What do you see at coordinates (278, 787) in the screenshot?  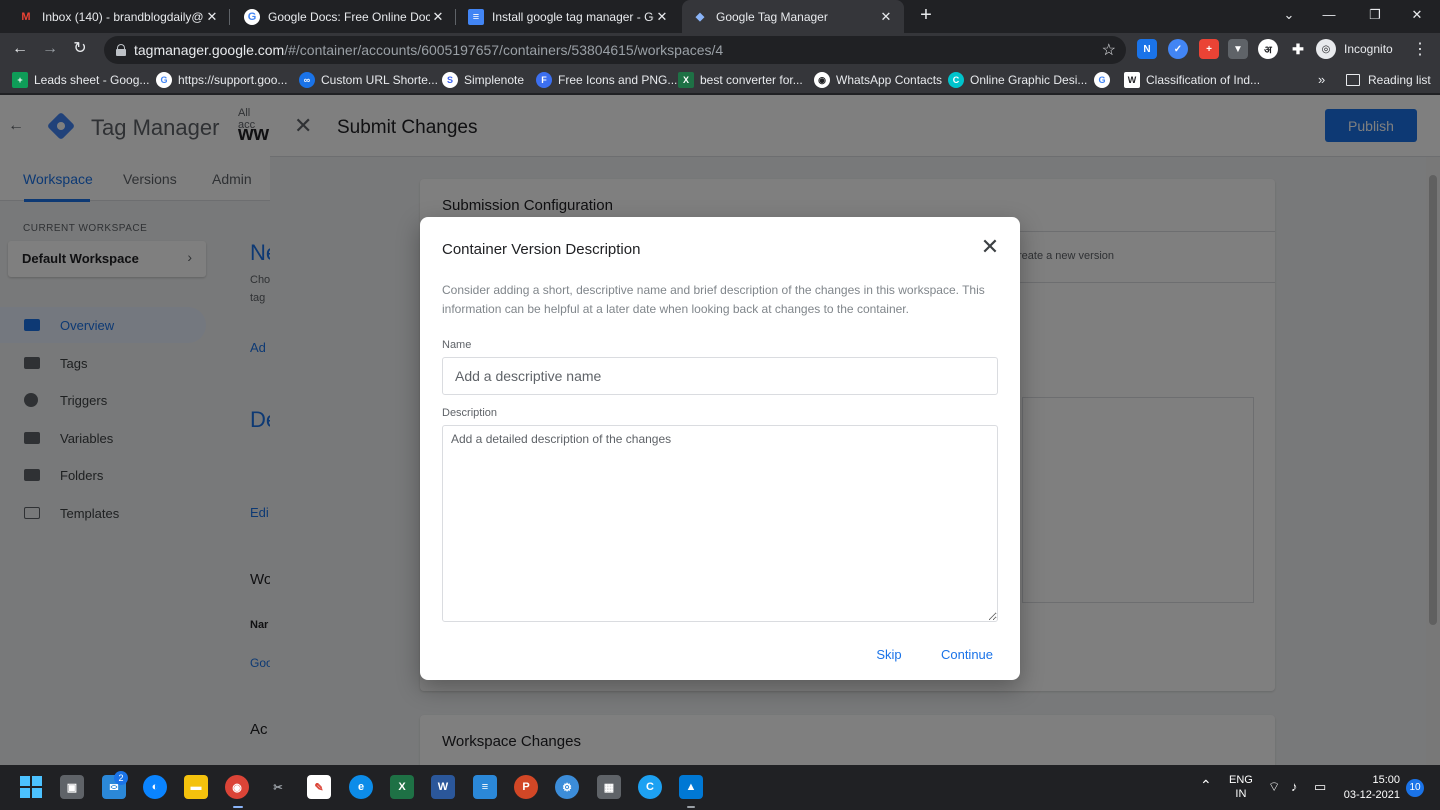 I see `snipping-icon: ✂` at bounding box center [278, 787].